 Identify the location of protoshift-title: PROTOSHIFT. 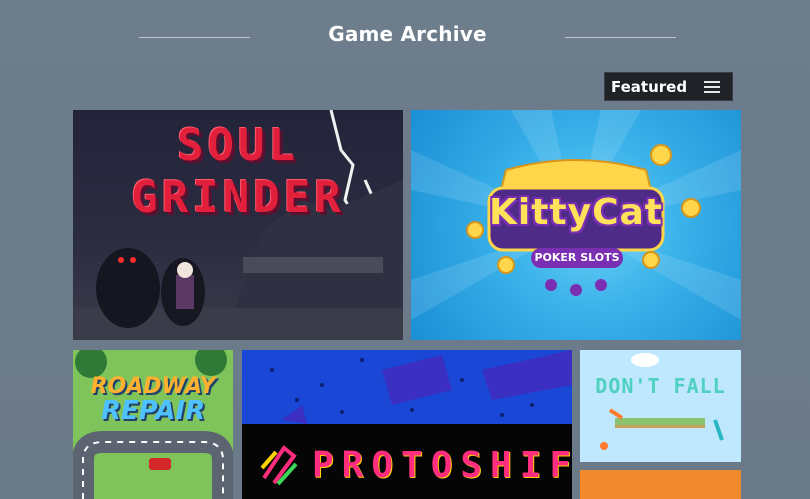
(442, 465).